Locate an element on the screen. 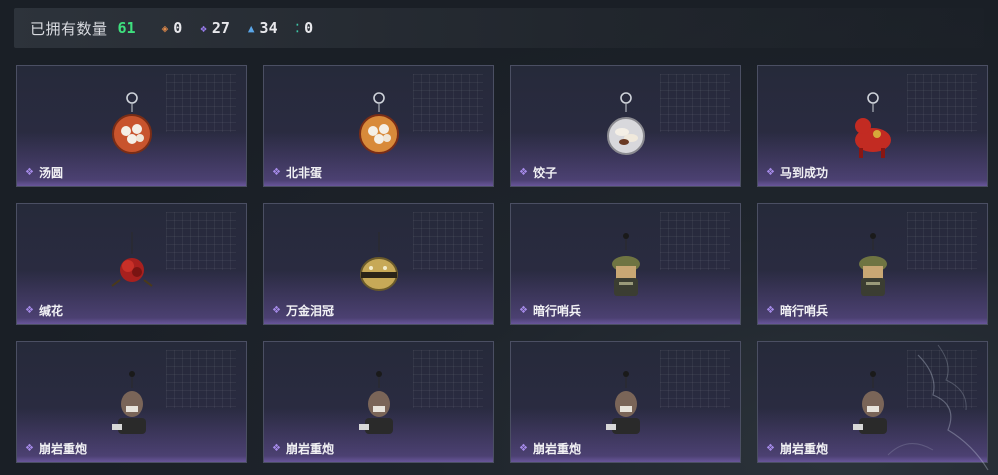 This screenshot has height=475, width=998. charm-name-label: 饺子 is located at coordinates (544, 173).